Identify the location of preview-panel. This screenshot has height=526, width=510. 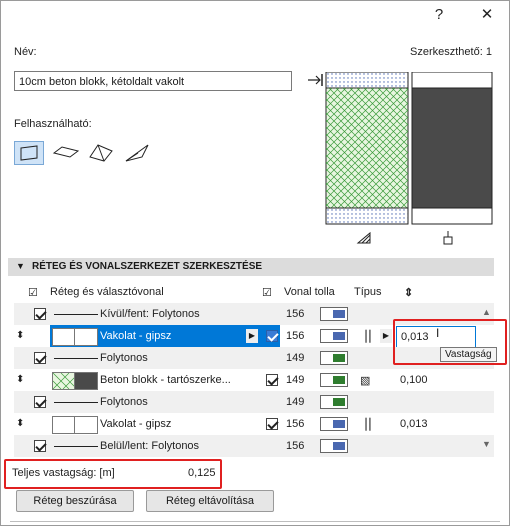
(401, 156).